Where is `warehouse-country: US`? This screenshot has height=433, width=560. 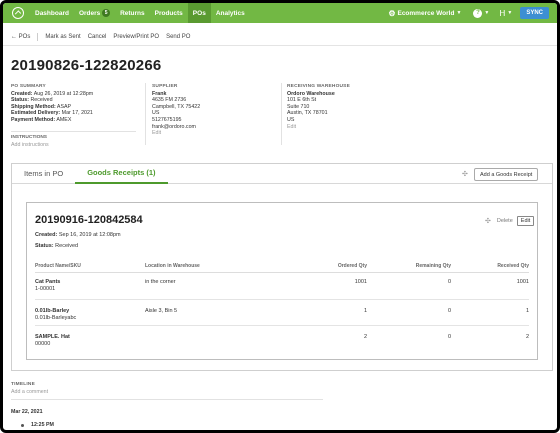
warehouse-country: US is located at coordinates (291, 119).